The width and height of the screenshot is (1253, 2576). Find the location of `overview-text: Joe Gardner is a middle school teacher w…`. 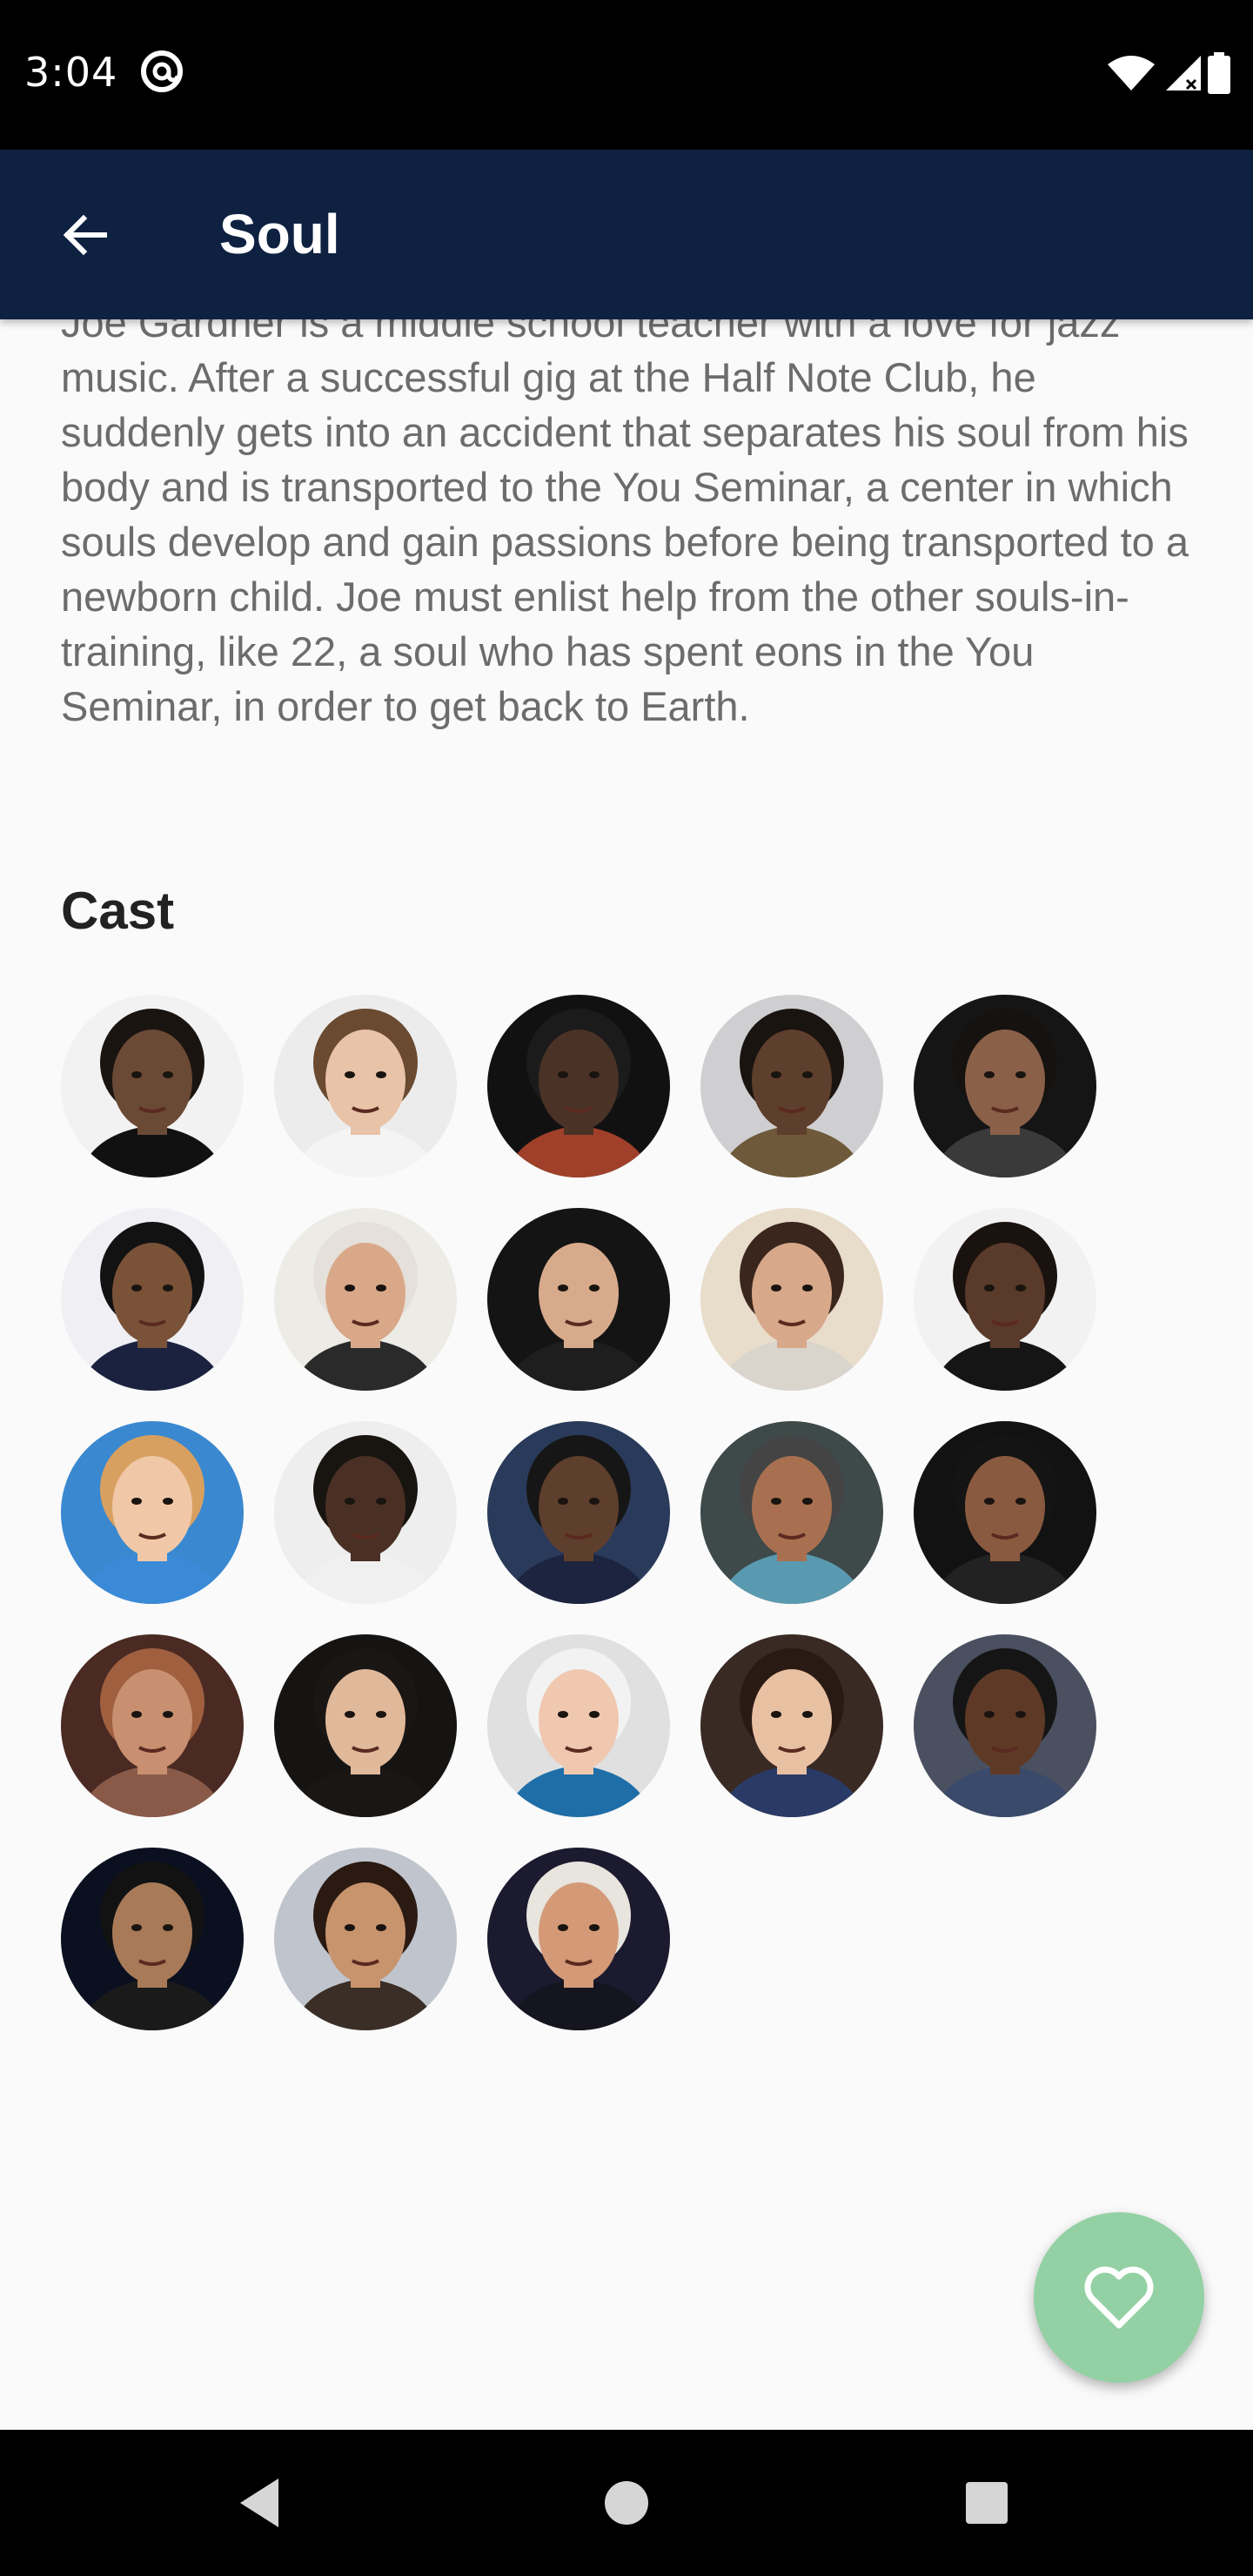

overview-text: Joe Gardner is a middle school teacher w… is located at coordinates (625, 524).